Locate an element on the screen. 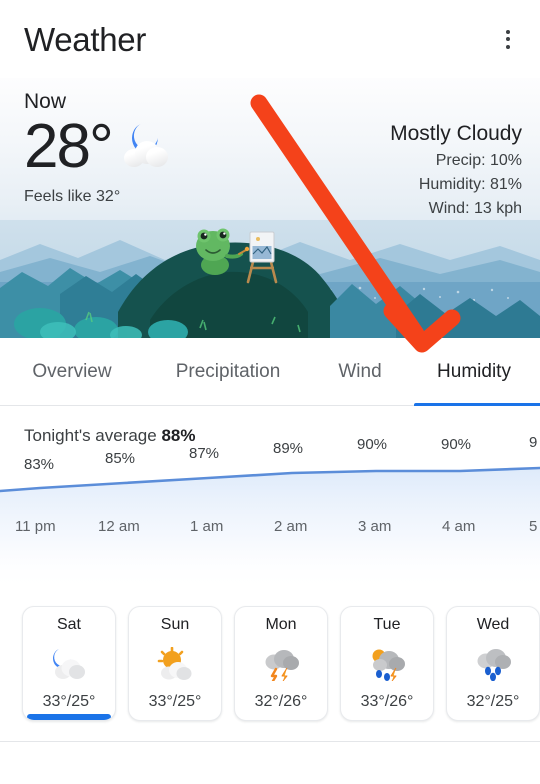 The height and width of the screenshot is (784, 540). app-header: Weather is located at coordinates (270, 39).